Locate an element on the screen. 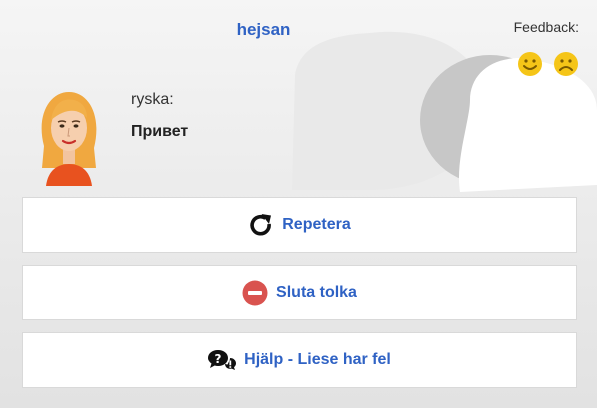  stop-button-label: Sluta tolka is located at coordinates (316, 292).